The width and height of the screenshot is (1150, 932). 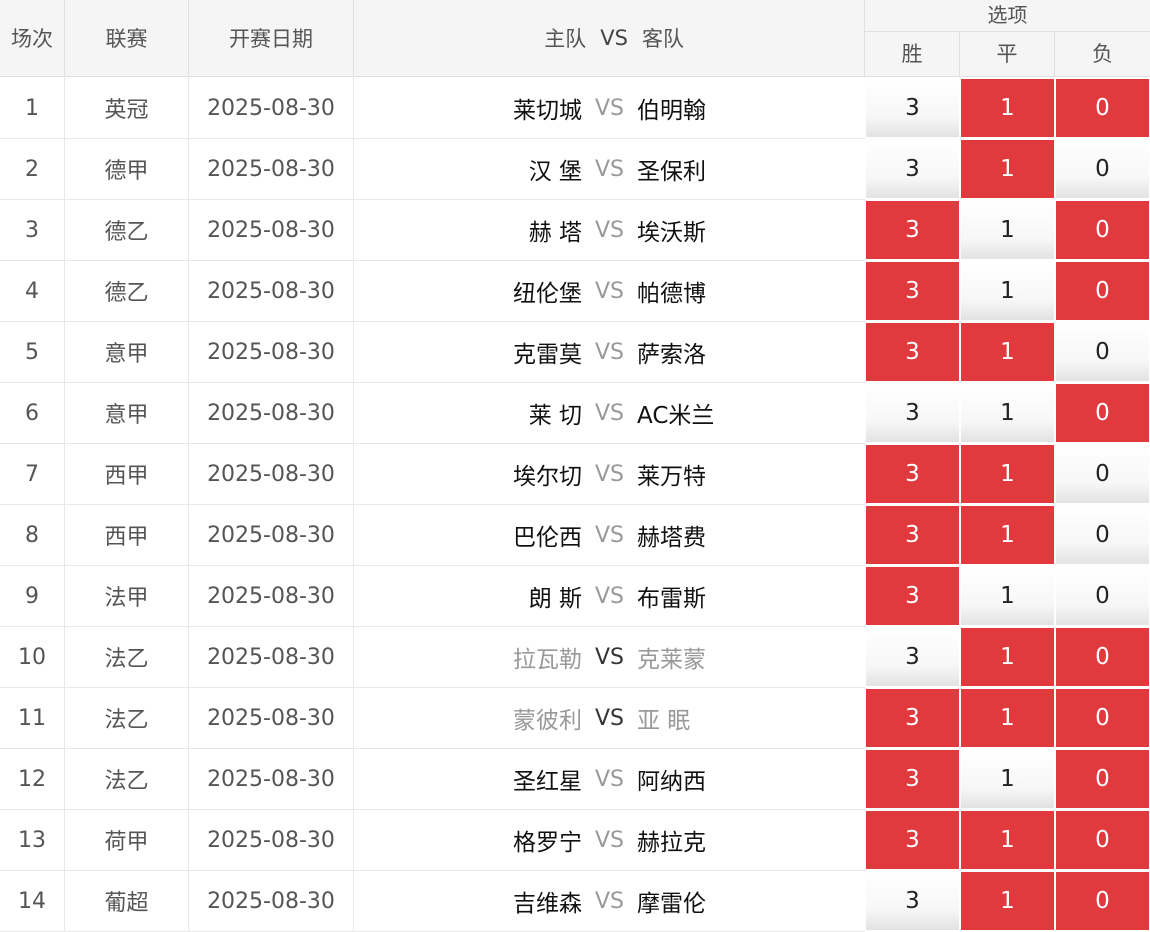 I want to click on table-row: 9 法甲 2025-08-30 朗 斯 VS 布雷斯 3 1 0, so click(x=575, y=596).